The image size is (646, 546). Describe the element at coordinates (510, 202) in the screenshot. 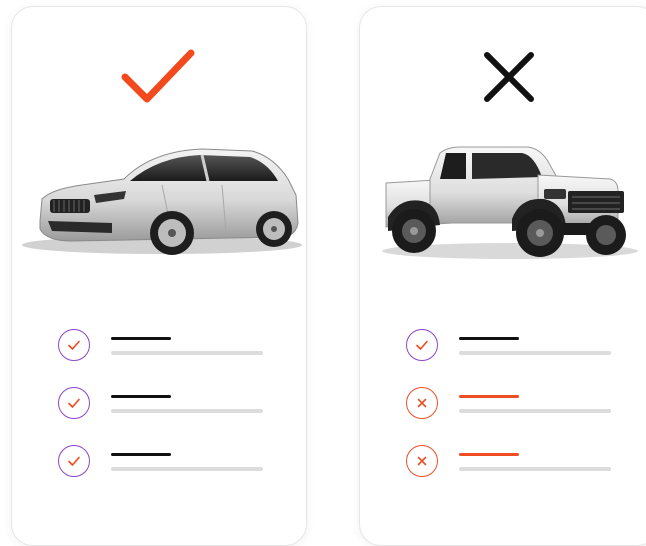

I see `pickup-truck-image` at that location.